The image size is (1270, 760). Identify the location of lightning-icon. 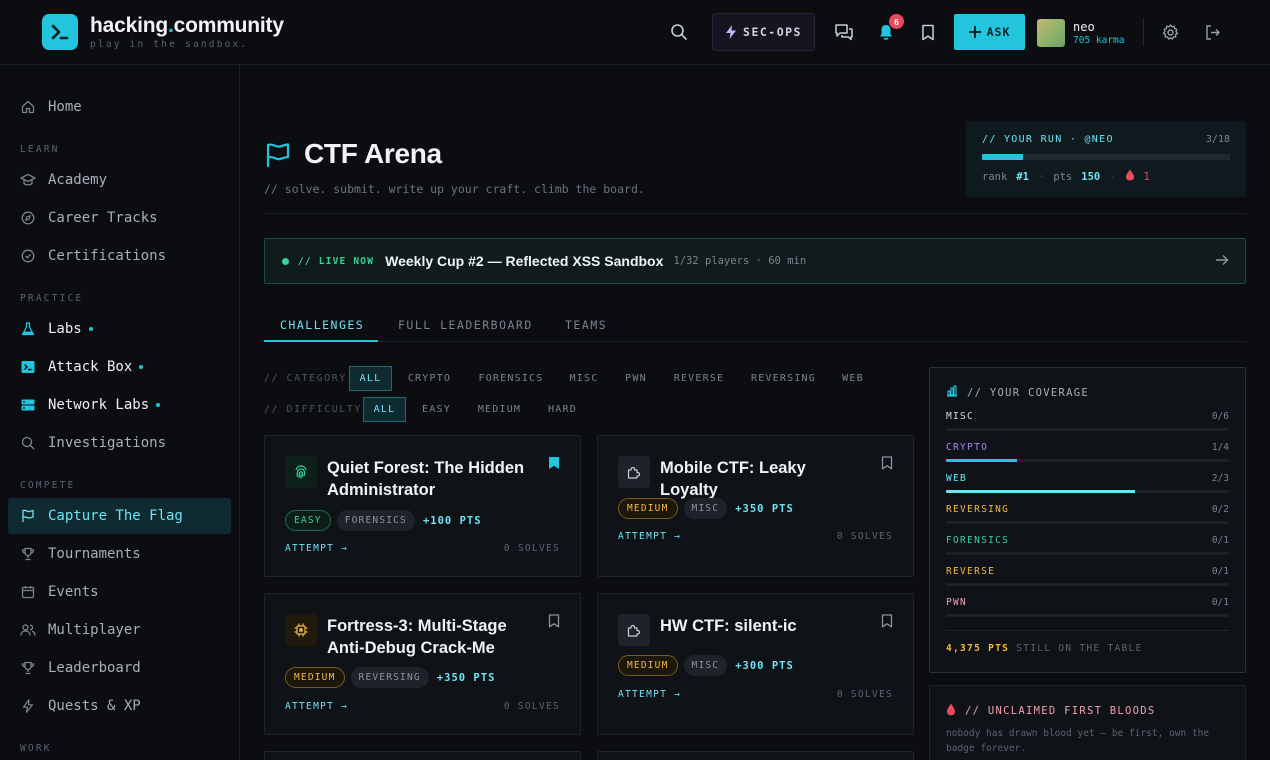
(731, 32).